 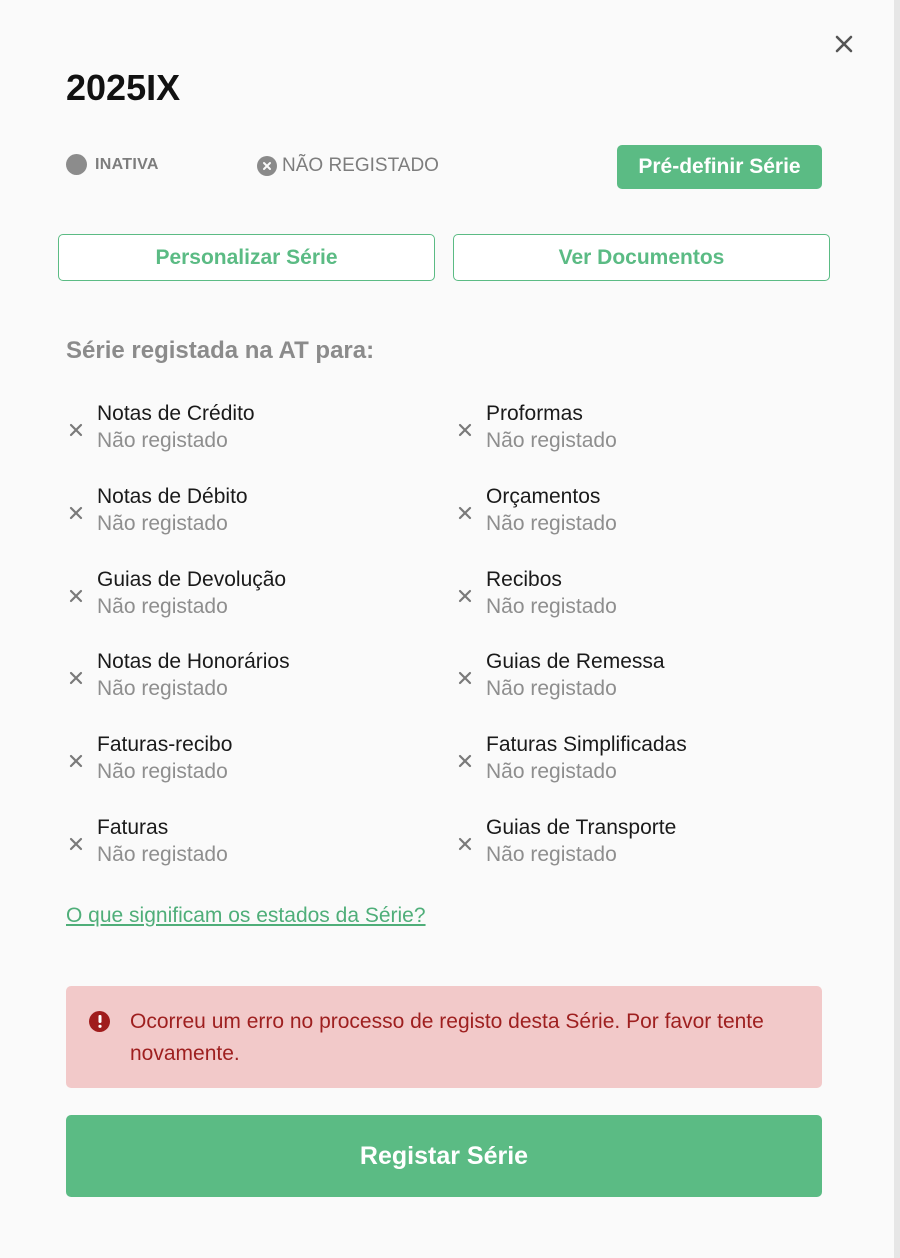 I want to click on document-type-item: Faturas Simplificadas Não registado, so click(x=635, y=761).